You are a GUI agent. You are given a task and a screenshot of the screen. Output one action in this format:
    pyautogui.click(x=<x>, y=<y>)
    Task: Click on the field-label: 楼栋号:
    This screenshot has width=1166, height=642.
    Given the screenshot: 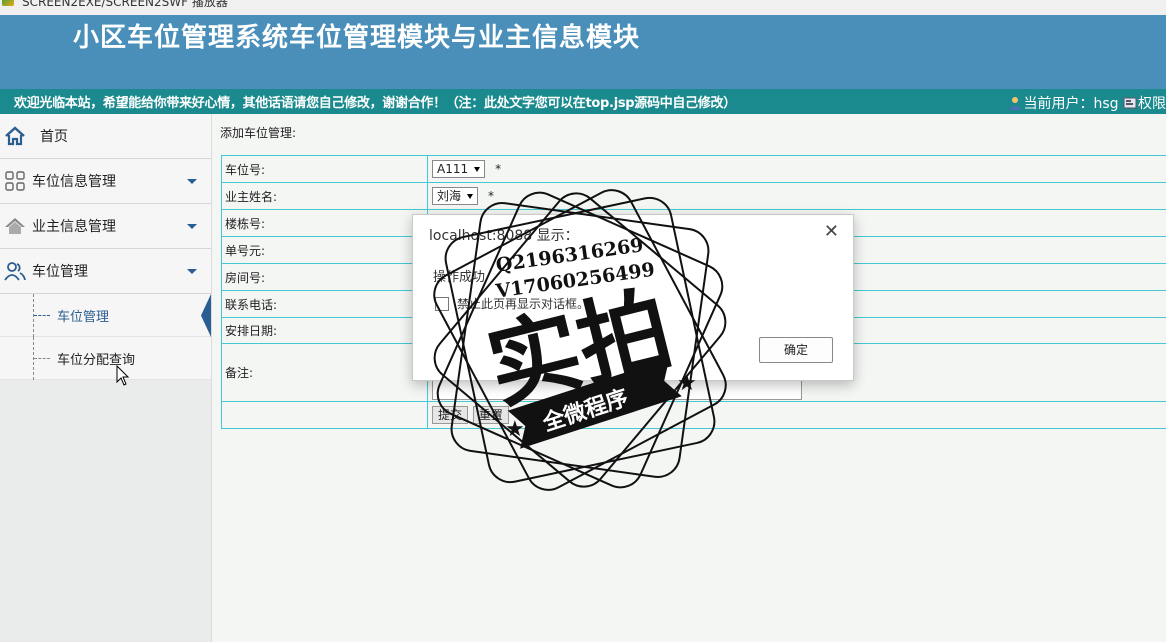 What is the action you would take?
    pyautogui.click(x=324, y=223)
    